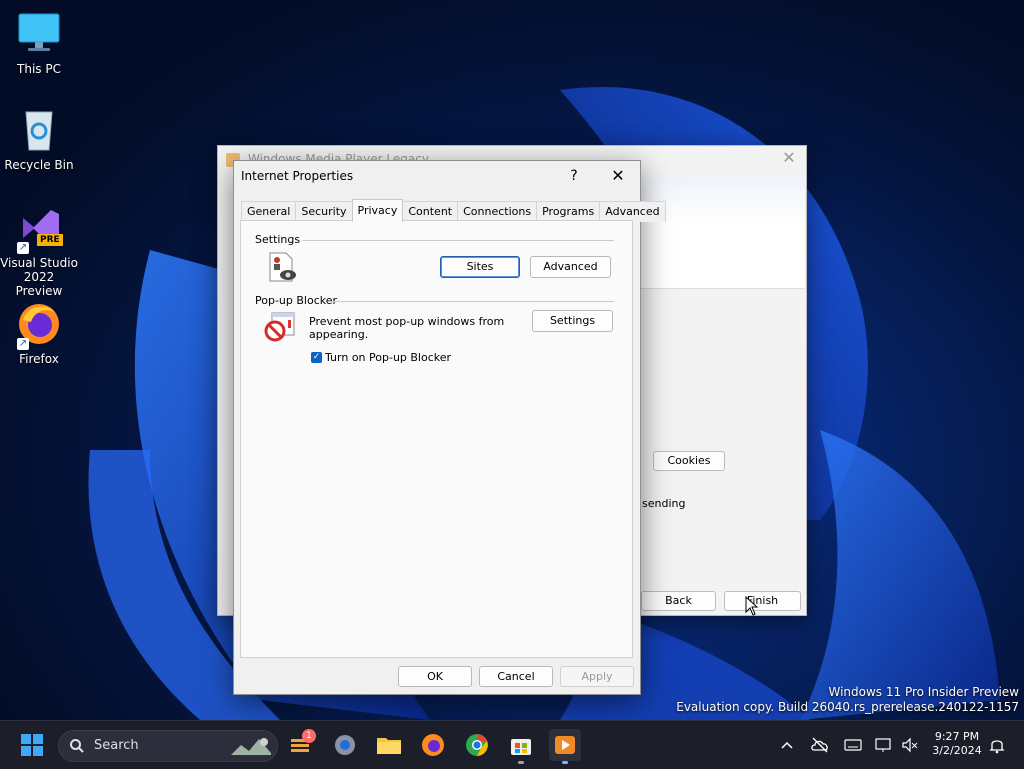 The height and width of the screenshot is (769, 1024). I want to click on visual-studio-icon: PRE ↗, so click(39, 229).